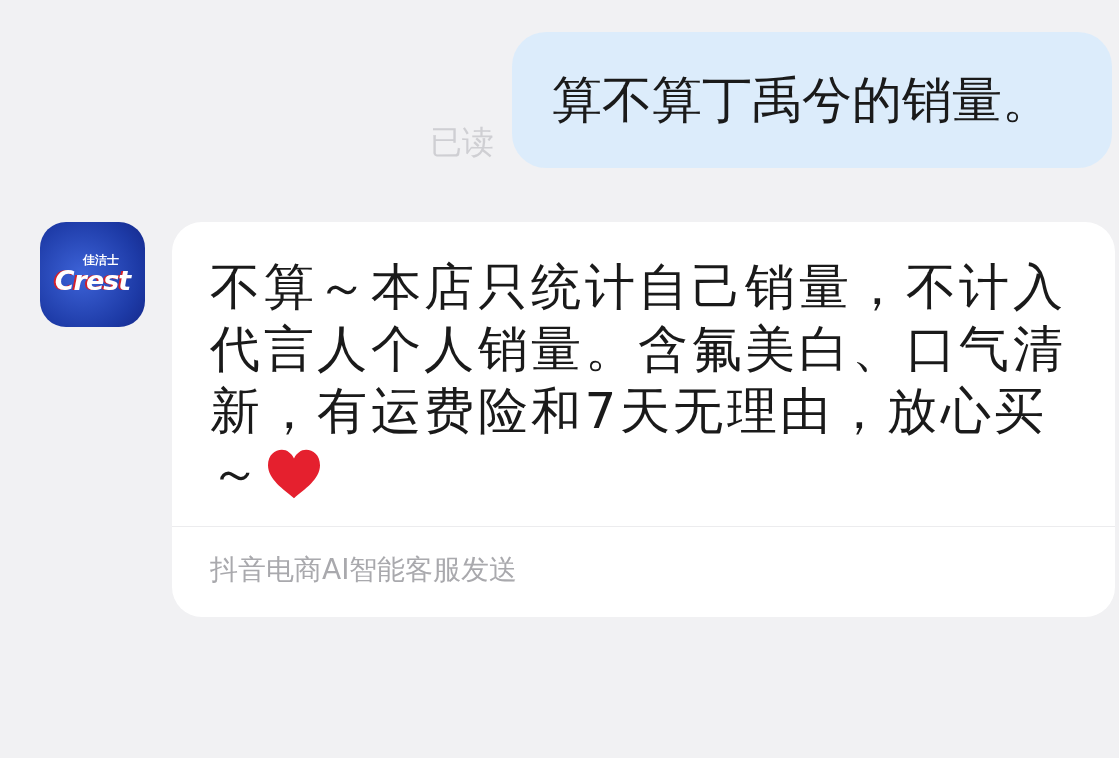  Describe the element at coordinates (364, 569) in the screenshot. I see `footer-note: 抖音电商AI智能客服发送` at that location.